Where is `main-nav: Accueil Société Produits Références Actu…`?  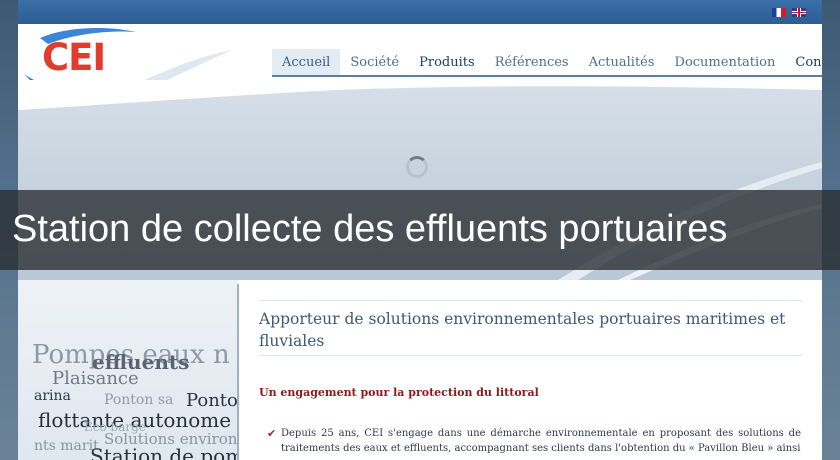 main-nav: Accueil Société Produits Références Actu… is located at coordinates (547, 63).